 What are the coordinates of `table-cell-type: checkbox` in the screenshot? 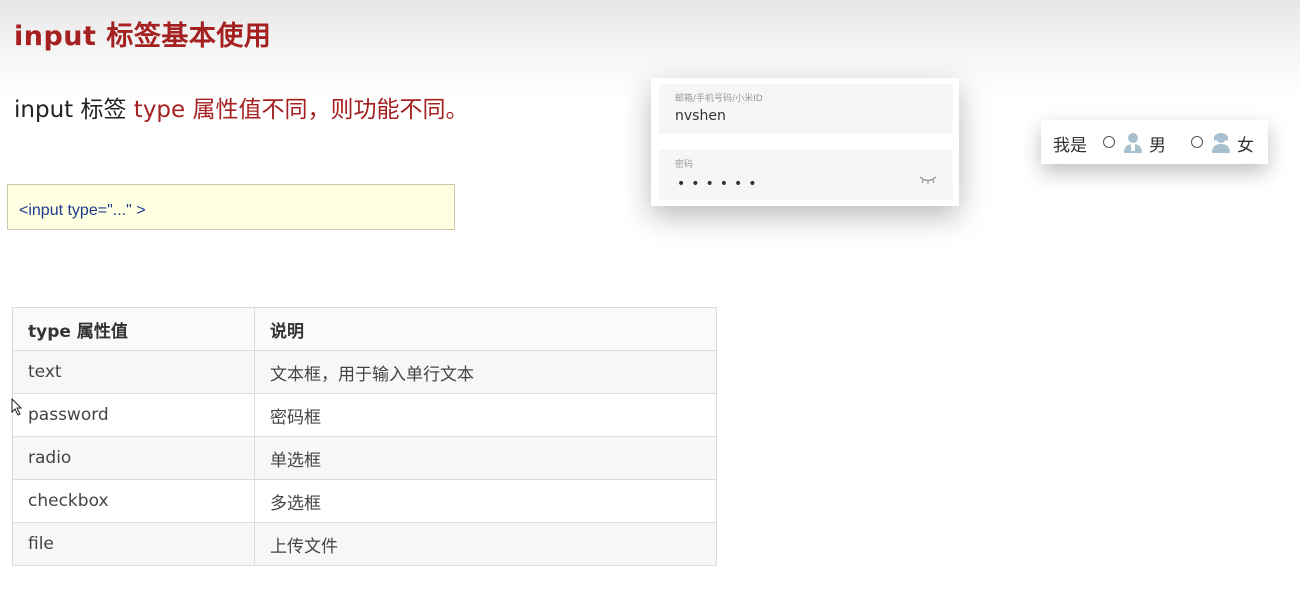 It's located at (133, 501).